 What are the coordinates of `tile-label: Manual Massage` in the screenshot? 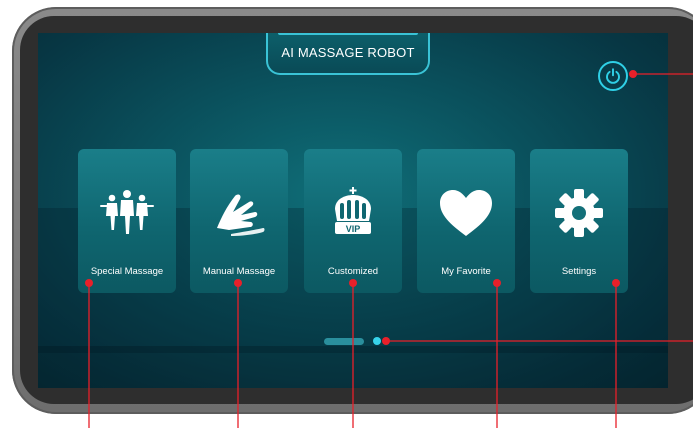 It's located at (239, 271).